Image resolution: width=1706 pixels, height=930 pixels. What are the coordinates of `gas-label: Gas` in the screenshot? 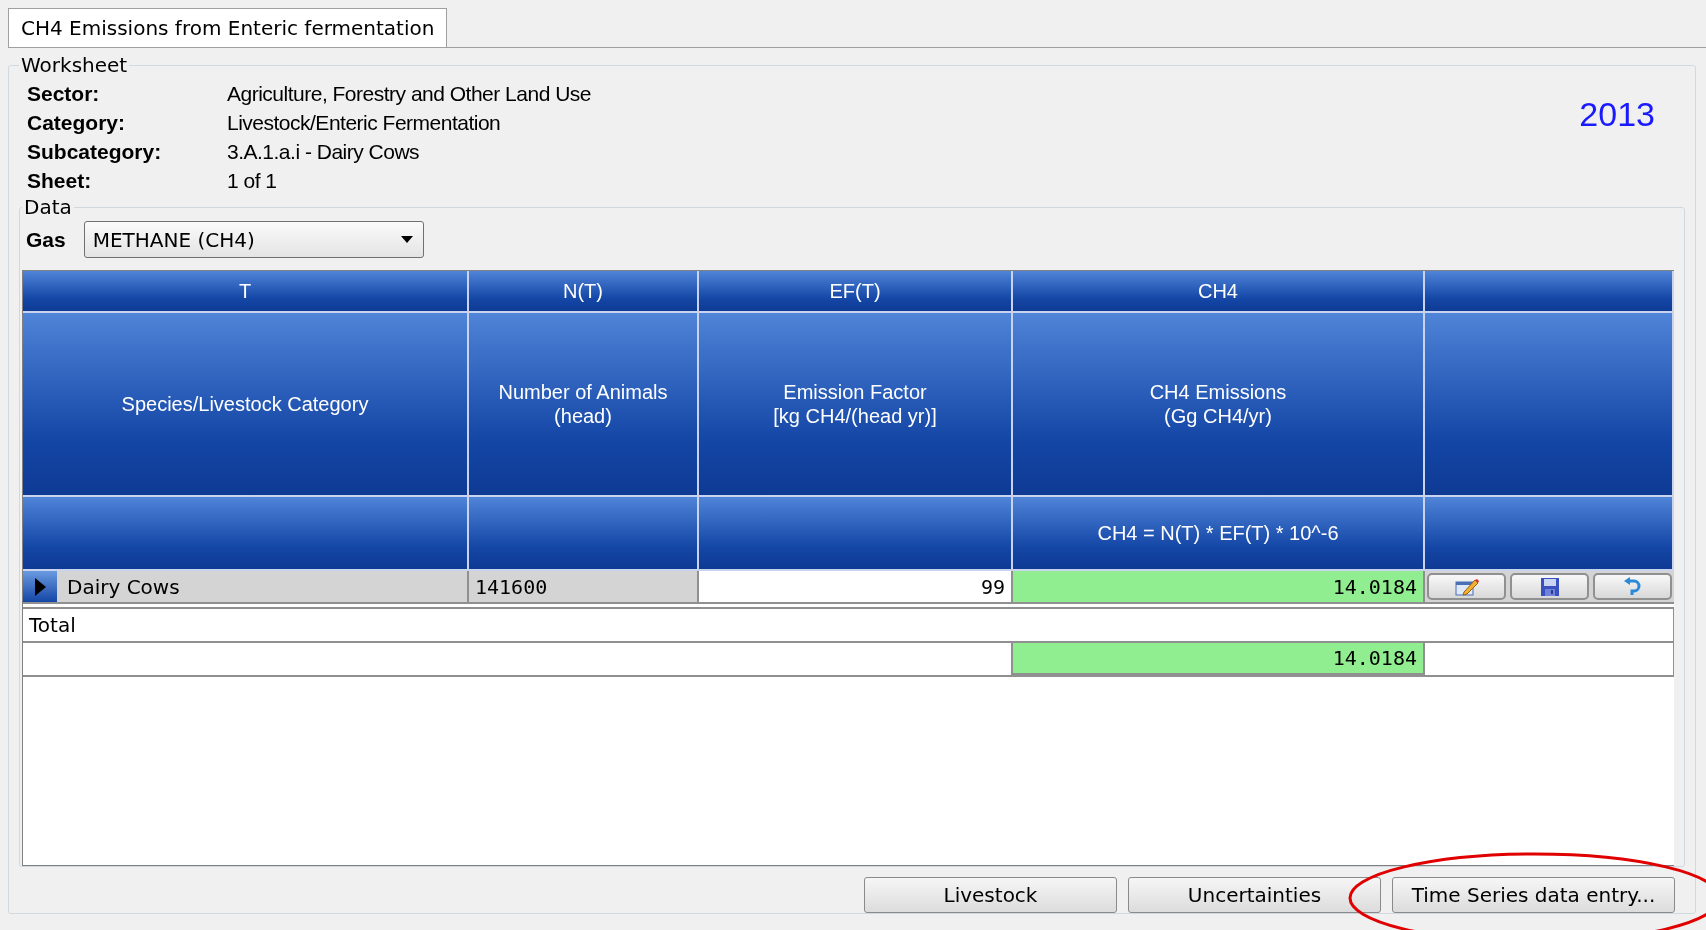 It's located at (46, 239).